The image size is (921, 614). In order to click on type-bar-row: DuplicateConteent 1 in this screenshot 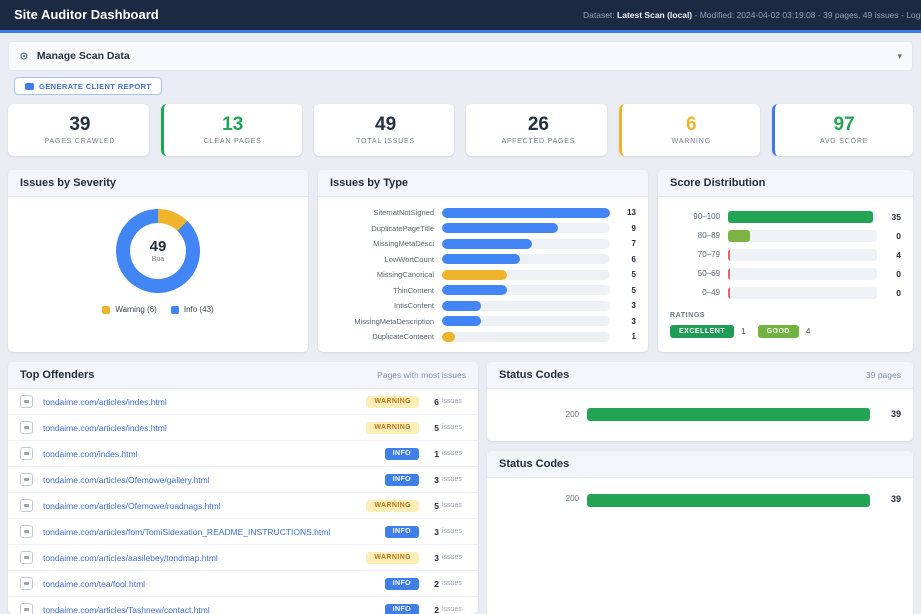, I will do `click(483, 337)`.